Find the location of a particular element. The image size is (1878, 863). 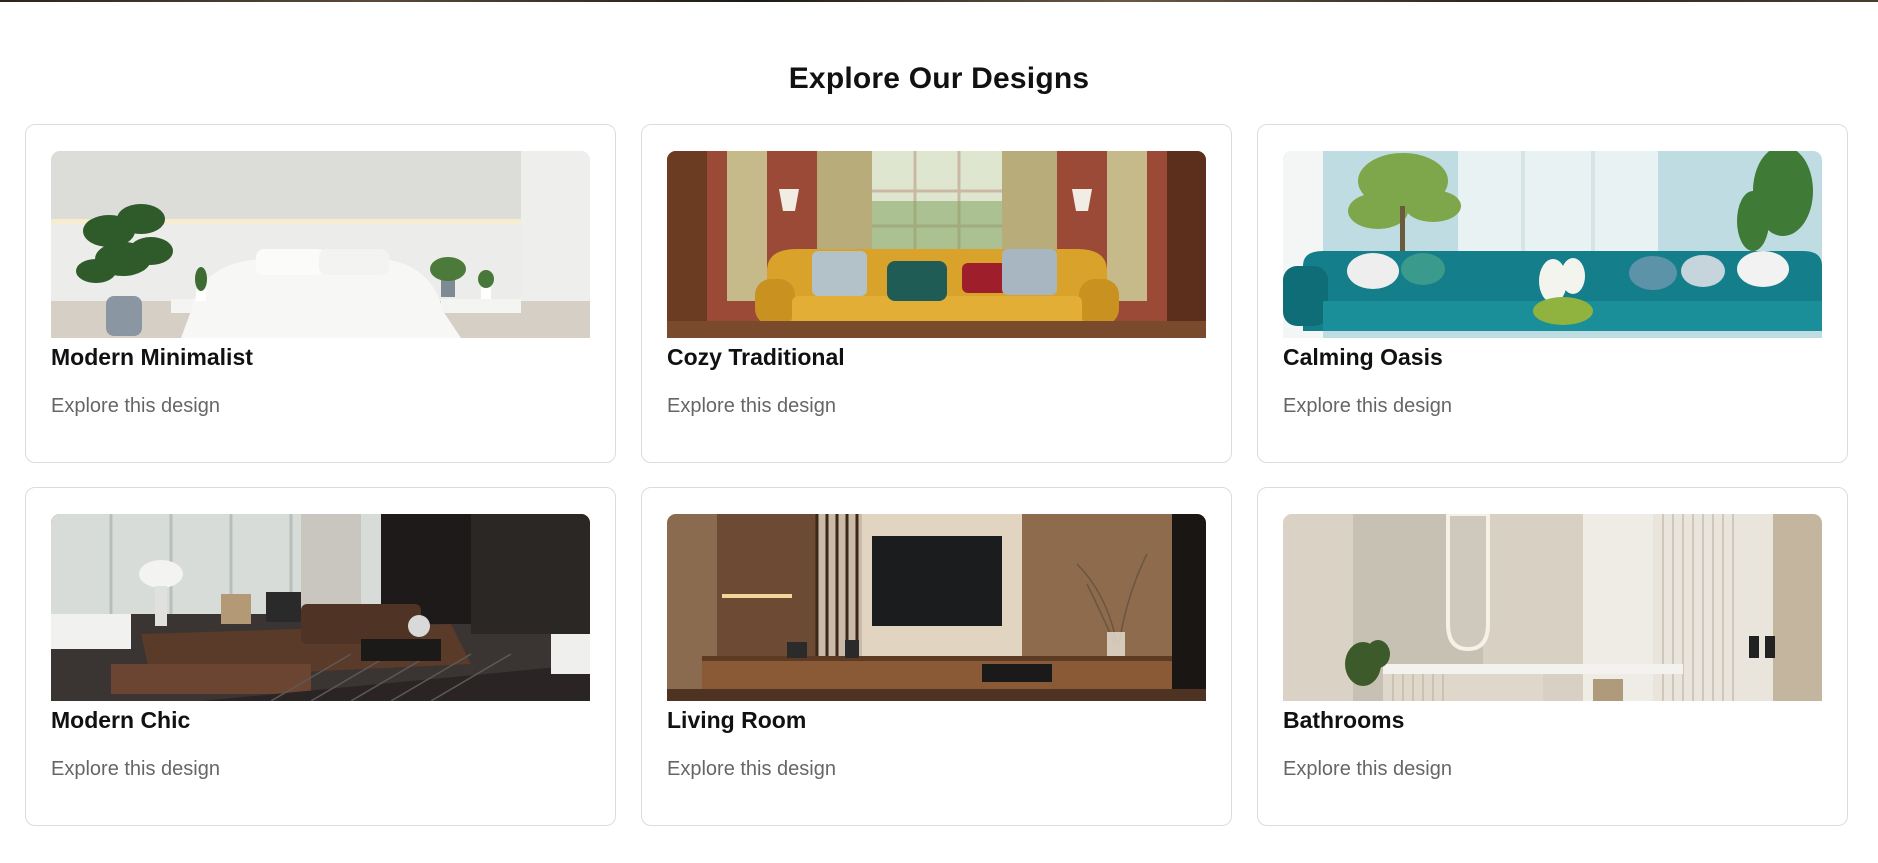

hero-image-bottom-edge is located at coordinates (939, 1).